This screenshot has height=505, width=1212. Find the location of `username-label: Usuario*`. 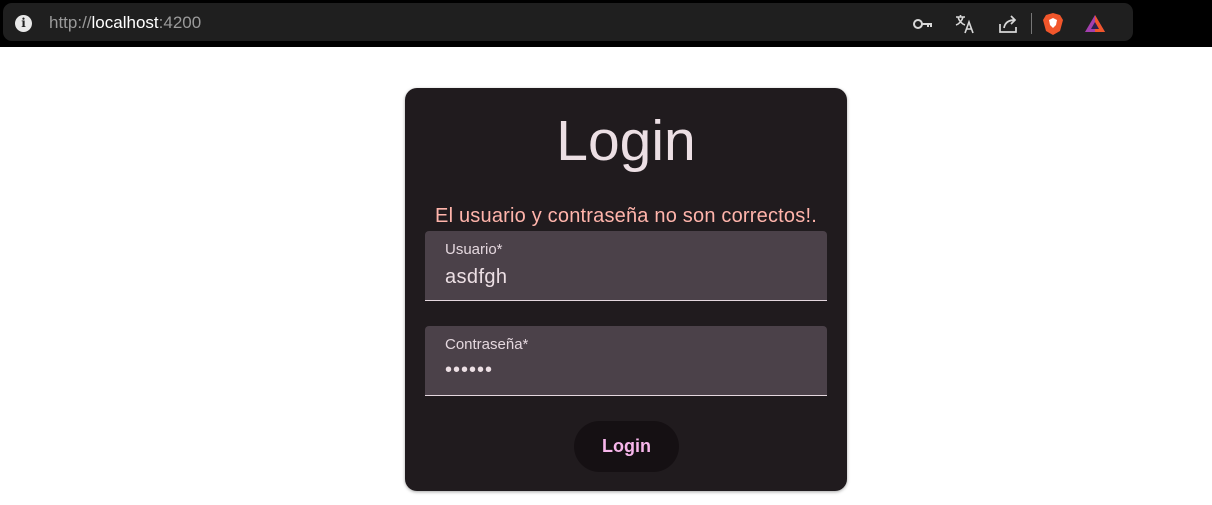

username-label: Usuario* is located at coordinates (474, 249).